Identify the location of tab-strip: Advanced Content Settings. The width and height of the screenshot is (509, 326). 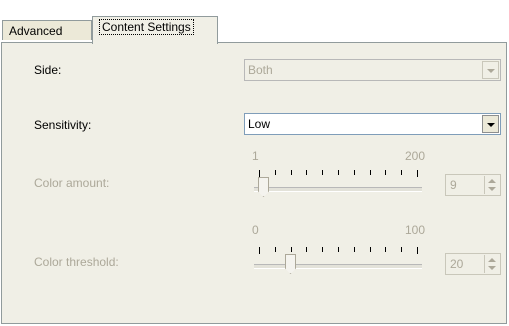
(254, 22).